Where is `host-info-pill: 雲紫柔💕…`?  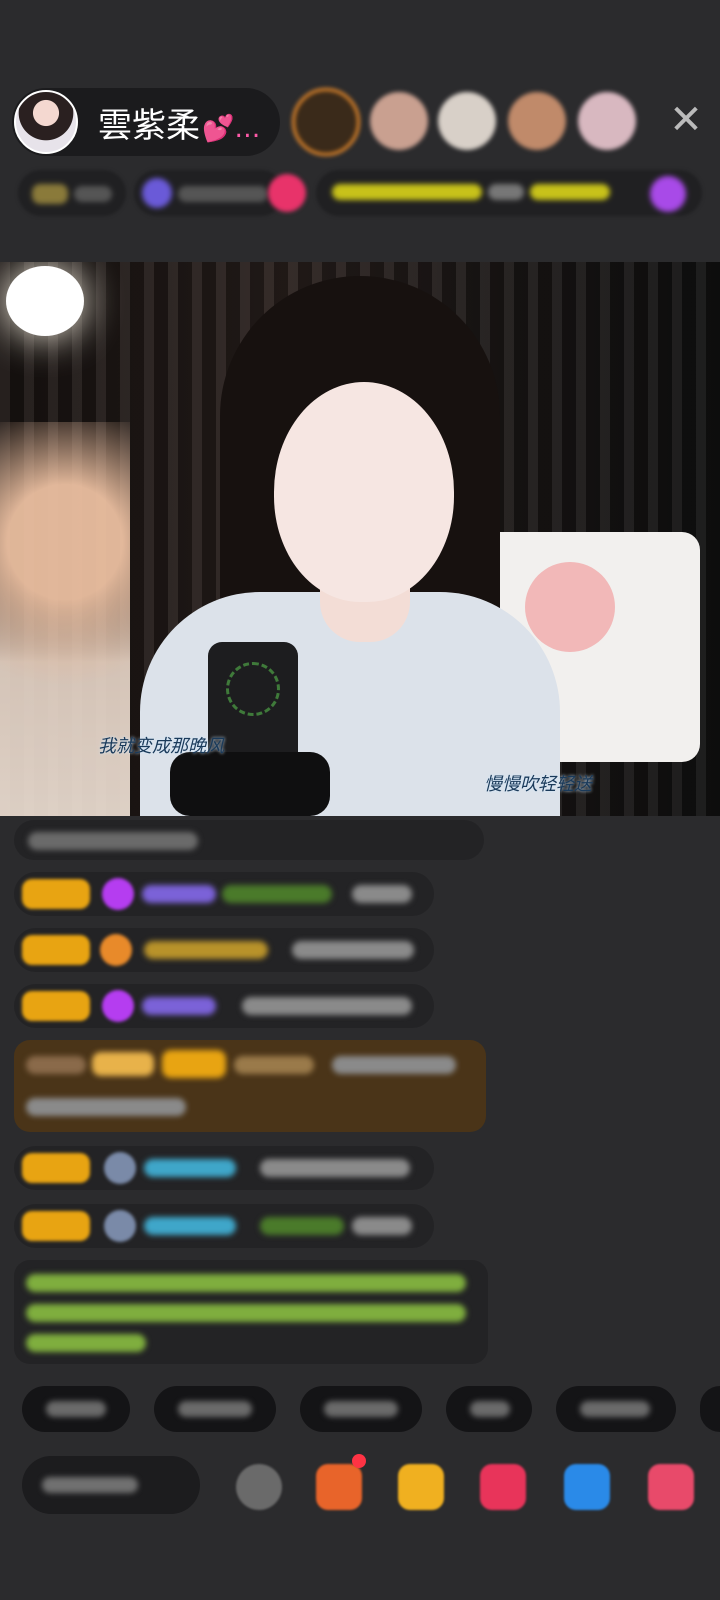
host-info-pill: 雲紫柔💕… is located at coordinates (146, 122).